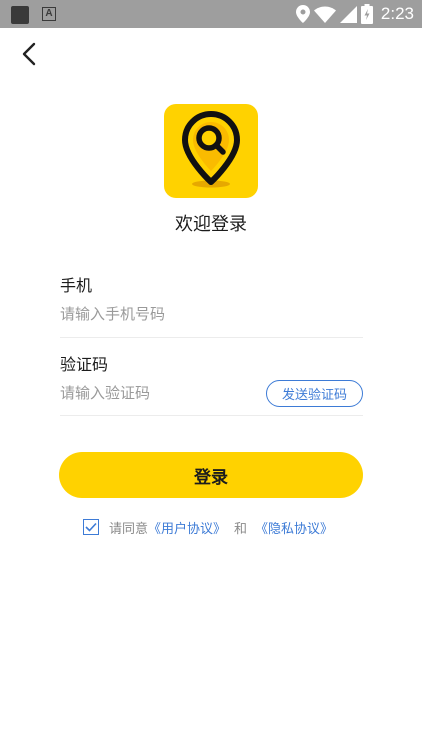 The width and height of the screenshot is (422, 750). What do you see at coordinates (20, 15) in the screenshot?
I see `notification-icon` at bounding box center [20, 15].